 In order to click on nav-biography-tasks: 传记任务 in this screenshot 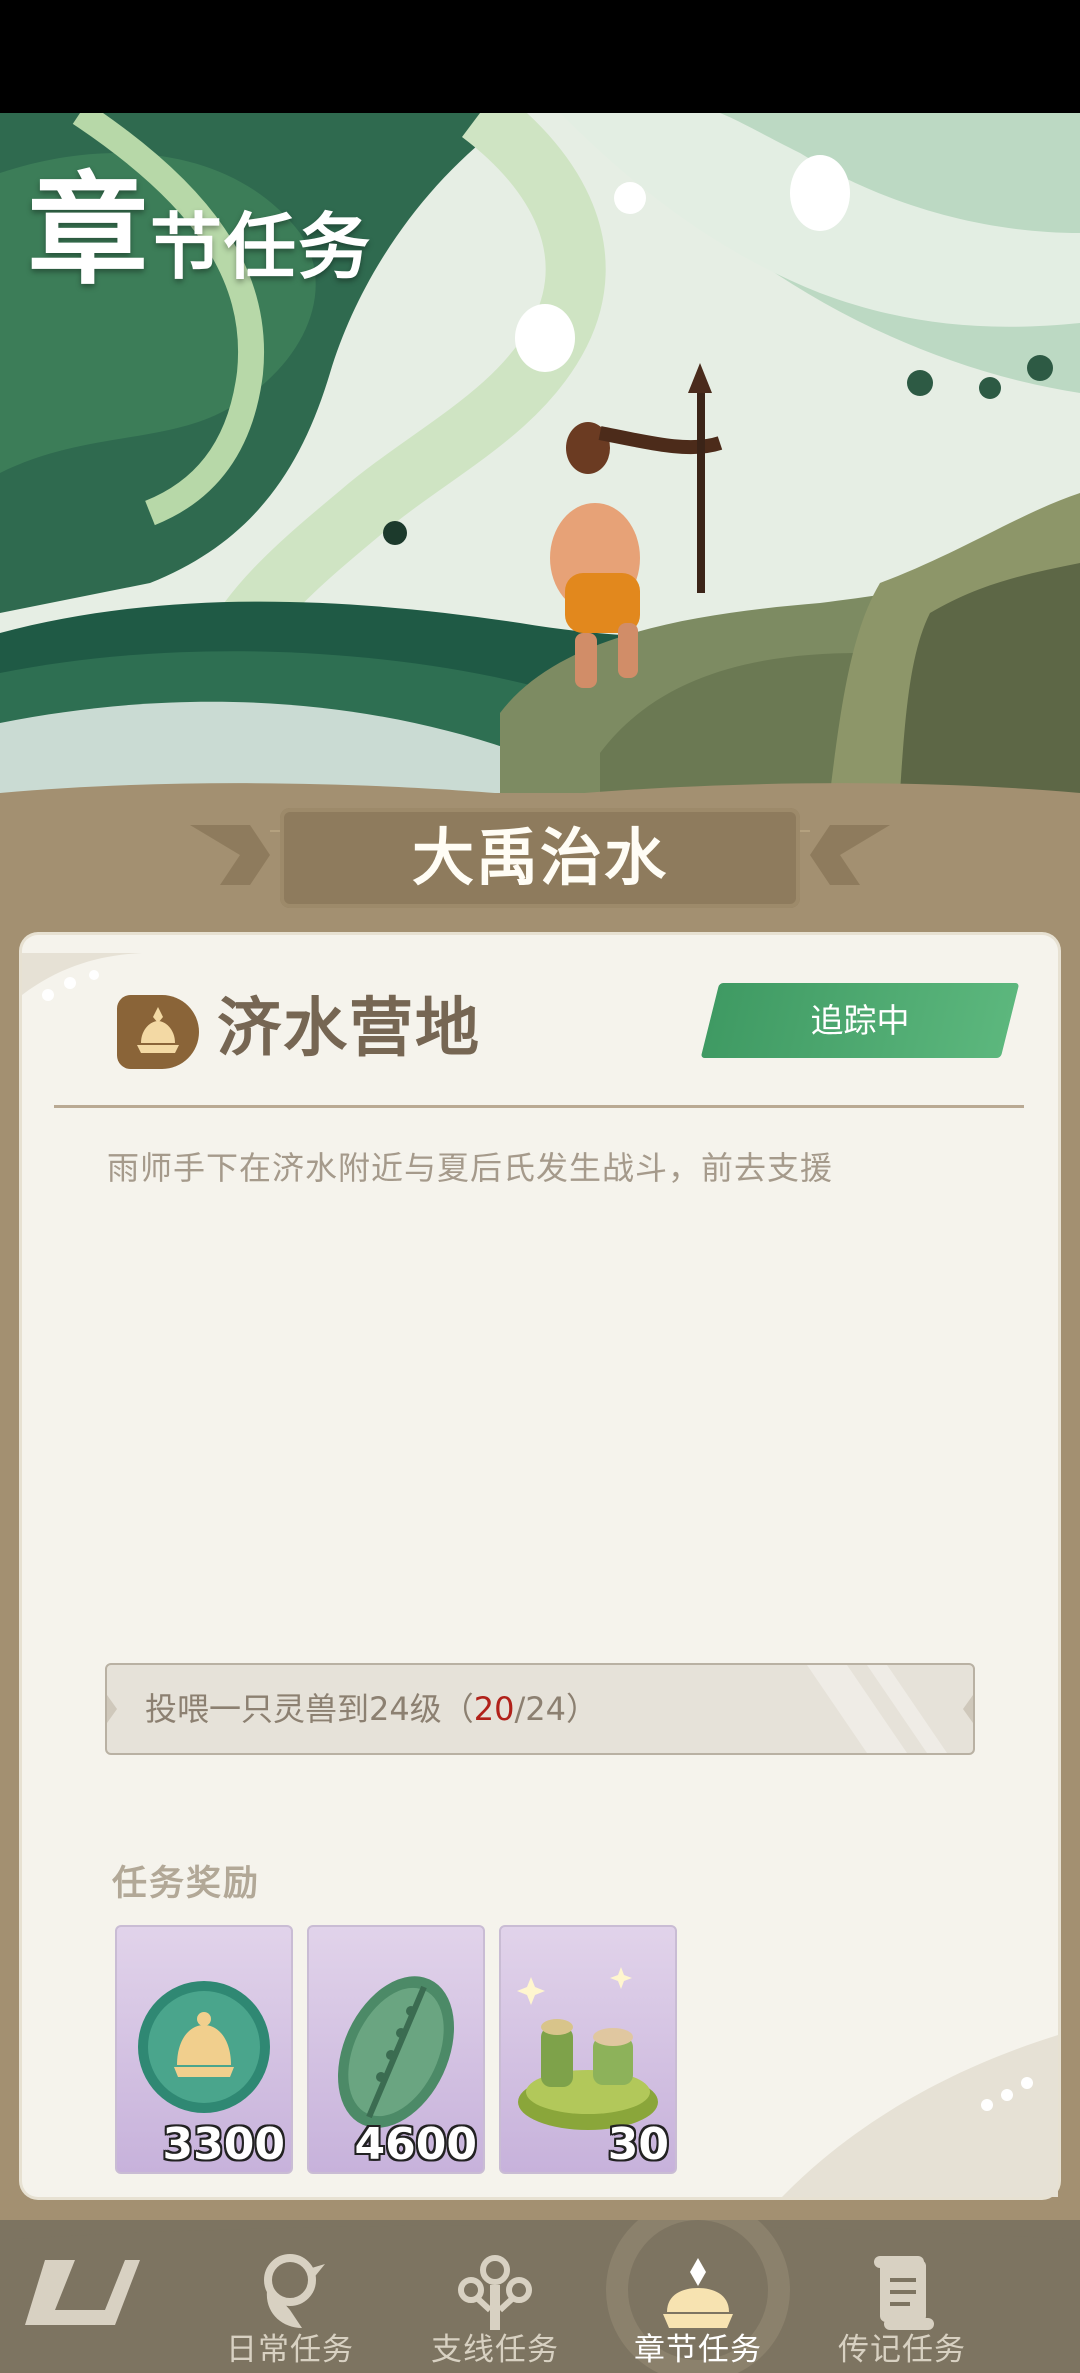, I will do `click(902, 2296)`.